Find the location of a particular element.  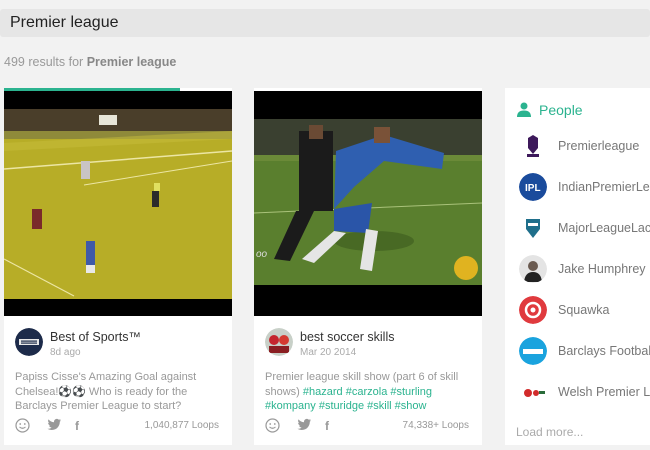

person-item: Squawka is located at coordinates (584, 311).